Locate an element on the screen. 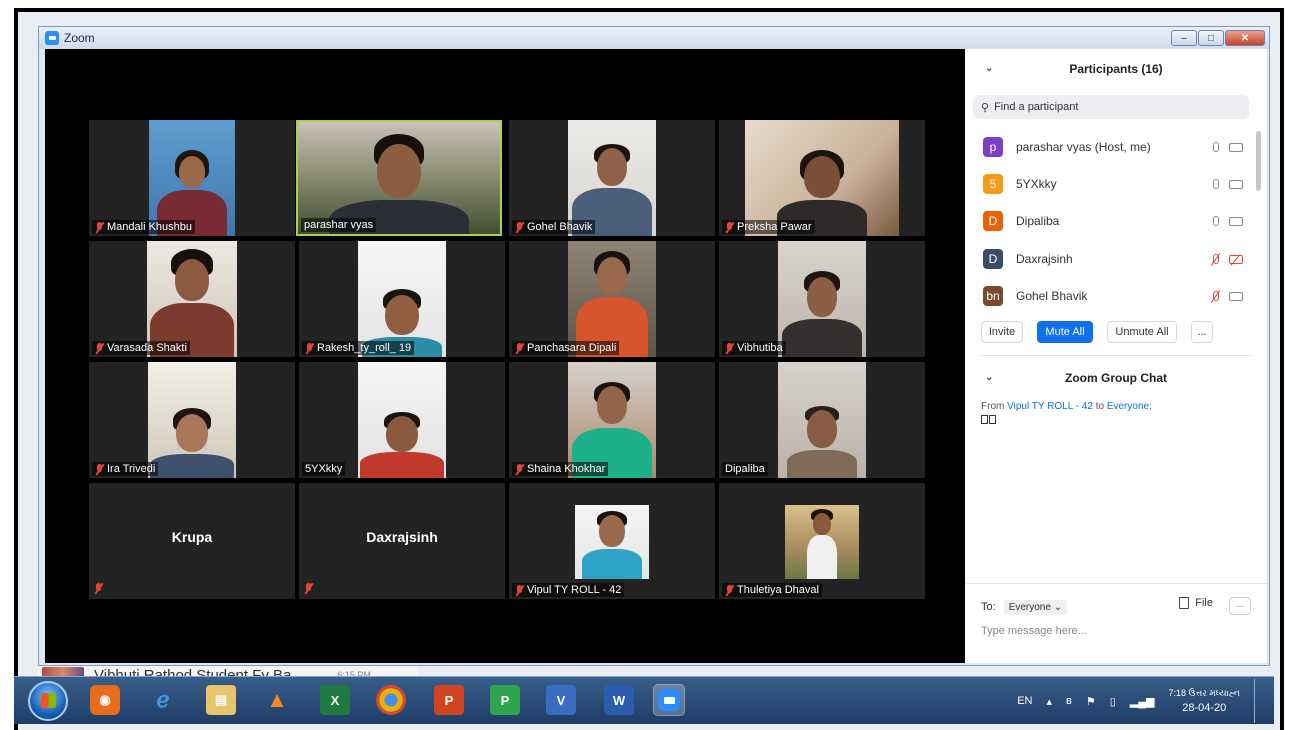  video-tile: Gohel Bhavik is located at coordinates (612, 178).